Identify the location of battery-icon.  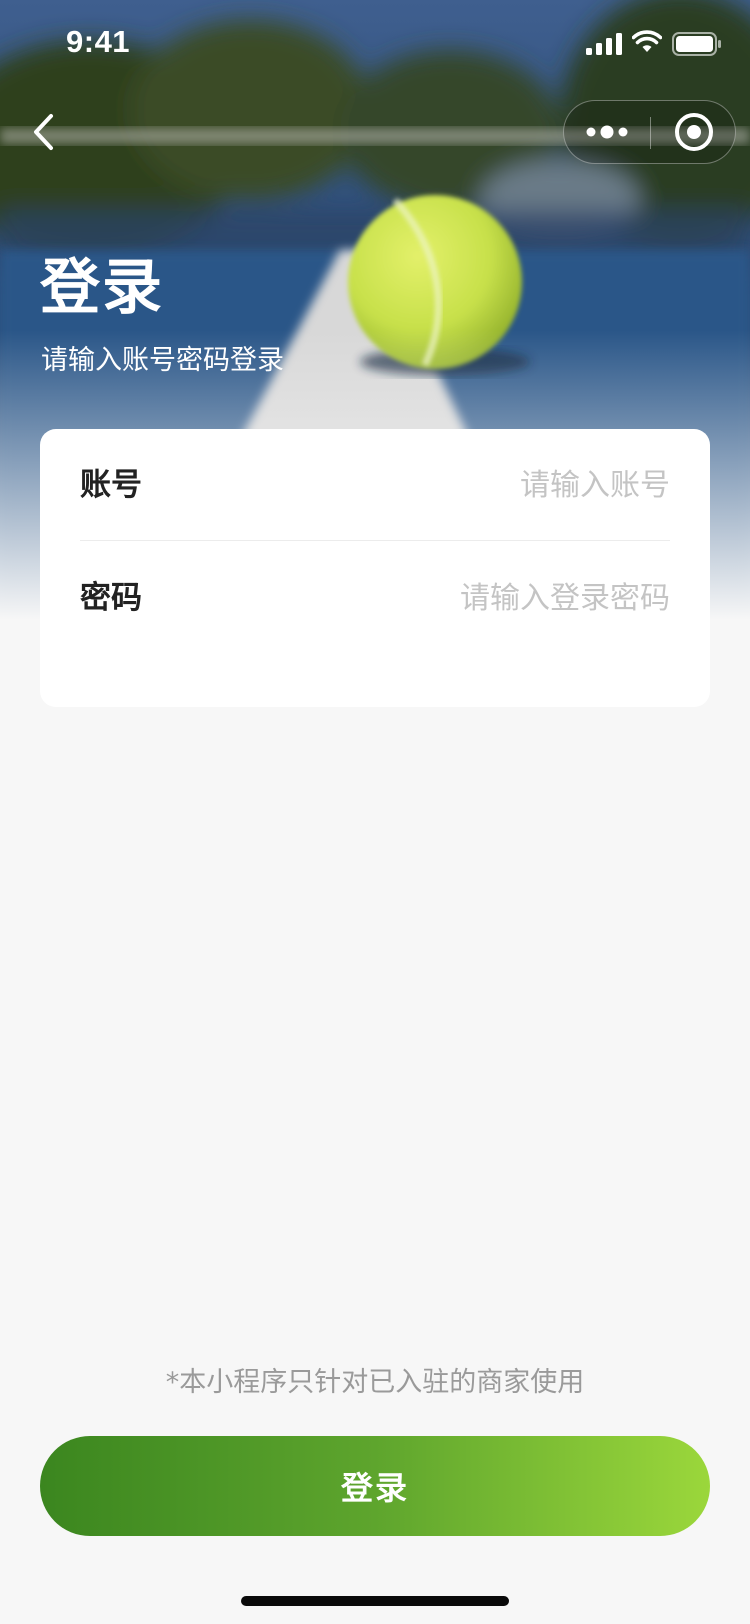
(696, 44).